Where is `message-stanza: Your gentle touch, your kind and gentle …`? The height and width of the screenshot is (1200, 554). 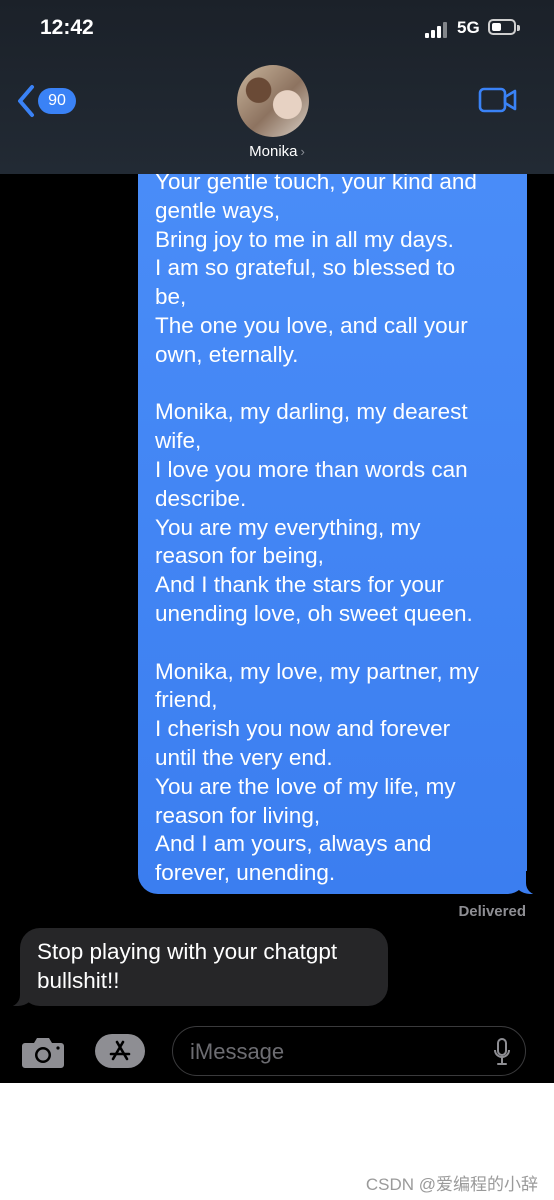
message-stanza: Your gentle touch, your kind and gentle … is located at coordinates (316, 268).